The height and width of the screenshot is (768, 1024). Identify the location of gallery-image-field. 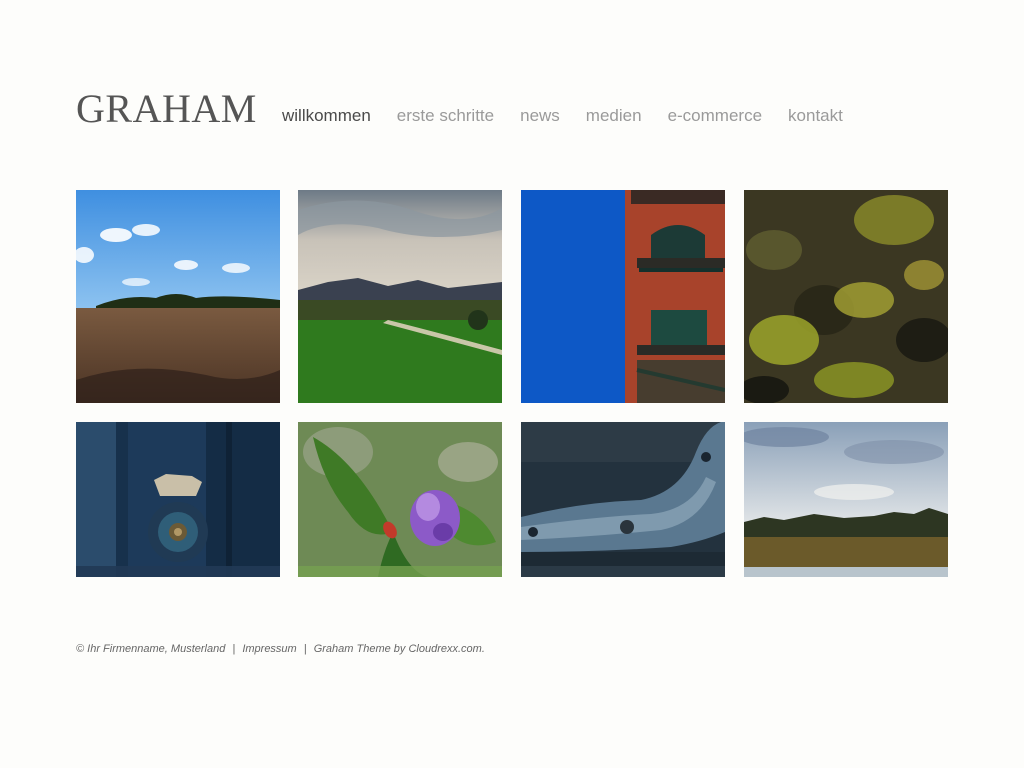
(178, 296).